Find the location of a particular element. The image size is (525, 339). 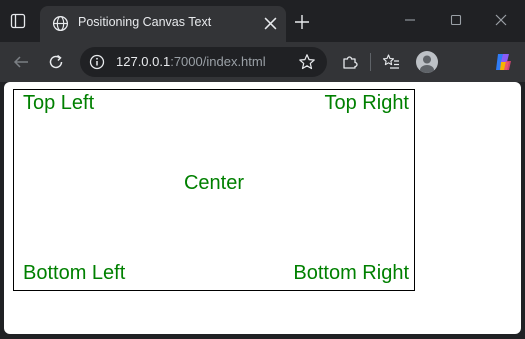

puzzle-icon is located at coordinates (350, 62).